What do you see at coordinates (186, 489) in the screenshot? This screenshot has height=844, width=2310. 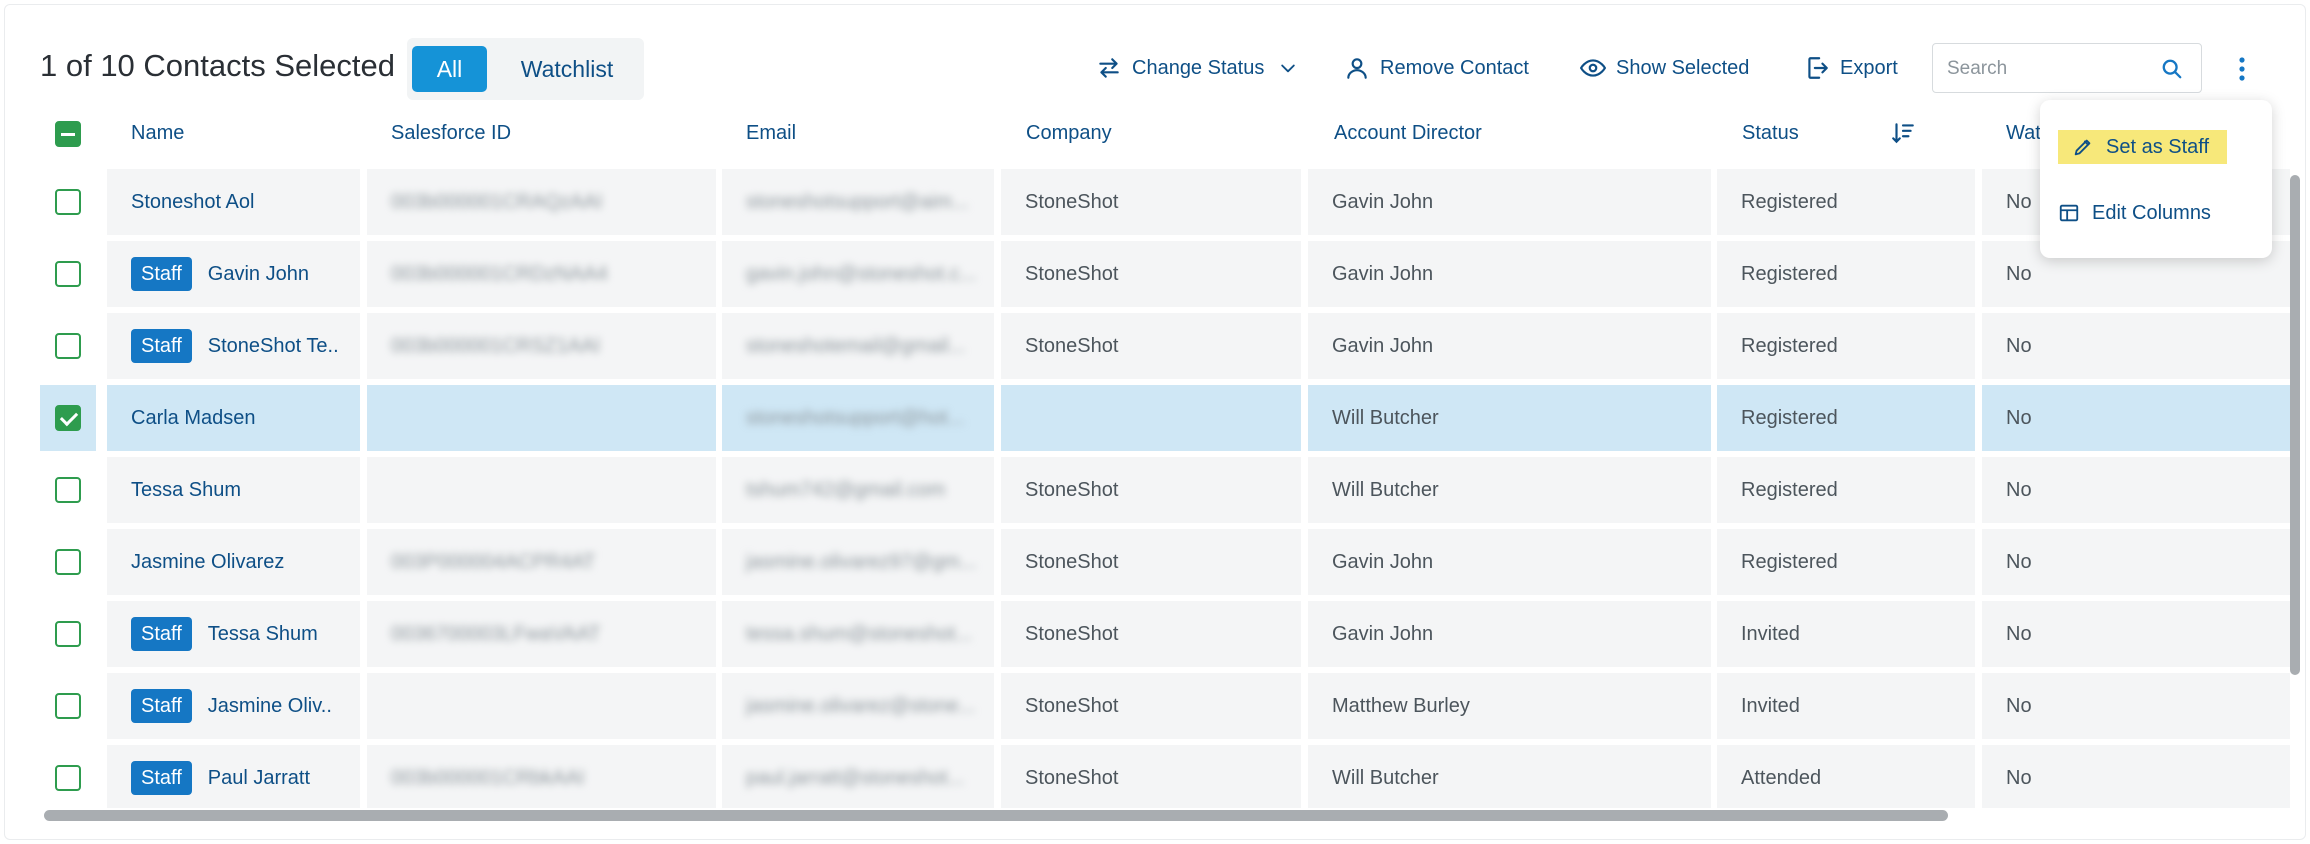 I see `cell-text: Tessa Shum` at bounding box center [186, 489].